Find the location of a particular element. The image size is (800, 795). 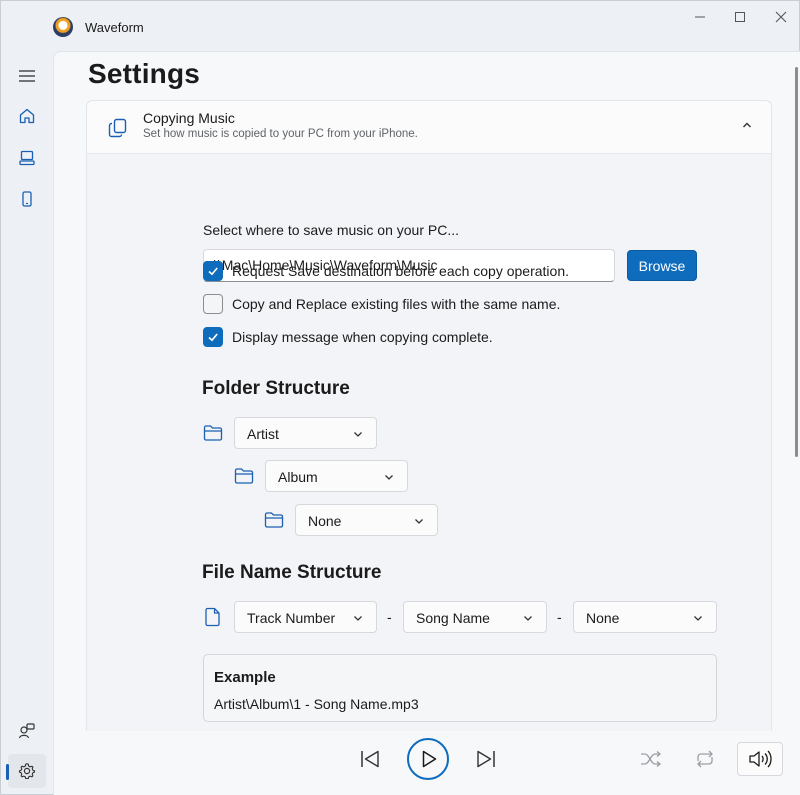

home-icon is located at coordinates (27, 116).